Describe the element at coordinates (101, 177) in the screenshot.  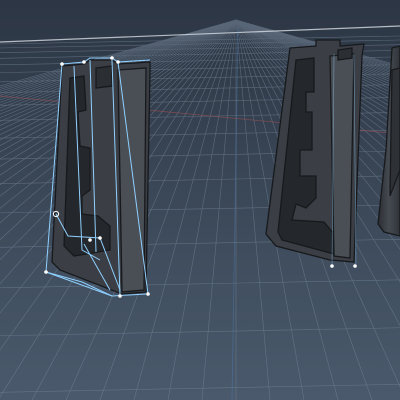
I see `stand-a` at that location.